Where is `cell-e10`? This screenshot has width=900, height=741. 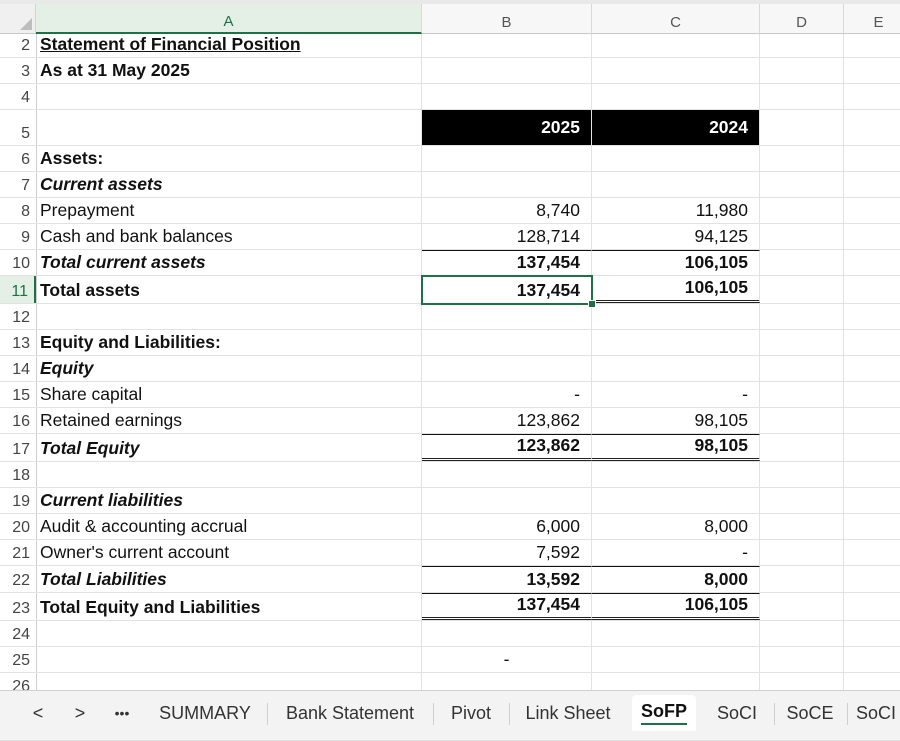 cell-e10 is located at coordinates (872, 262).